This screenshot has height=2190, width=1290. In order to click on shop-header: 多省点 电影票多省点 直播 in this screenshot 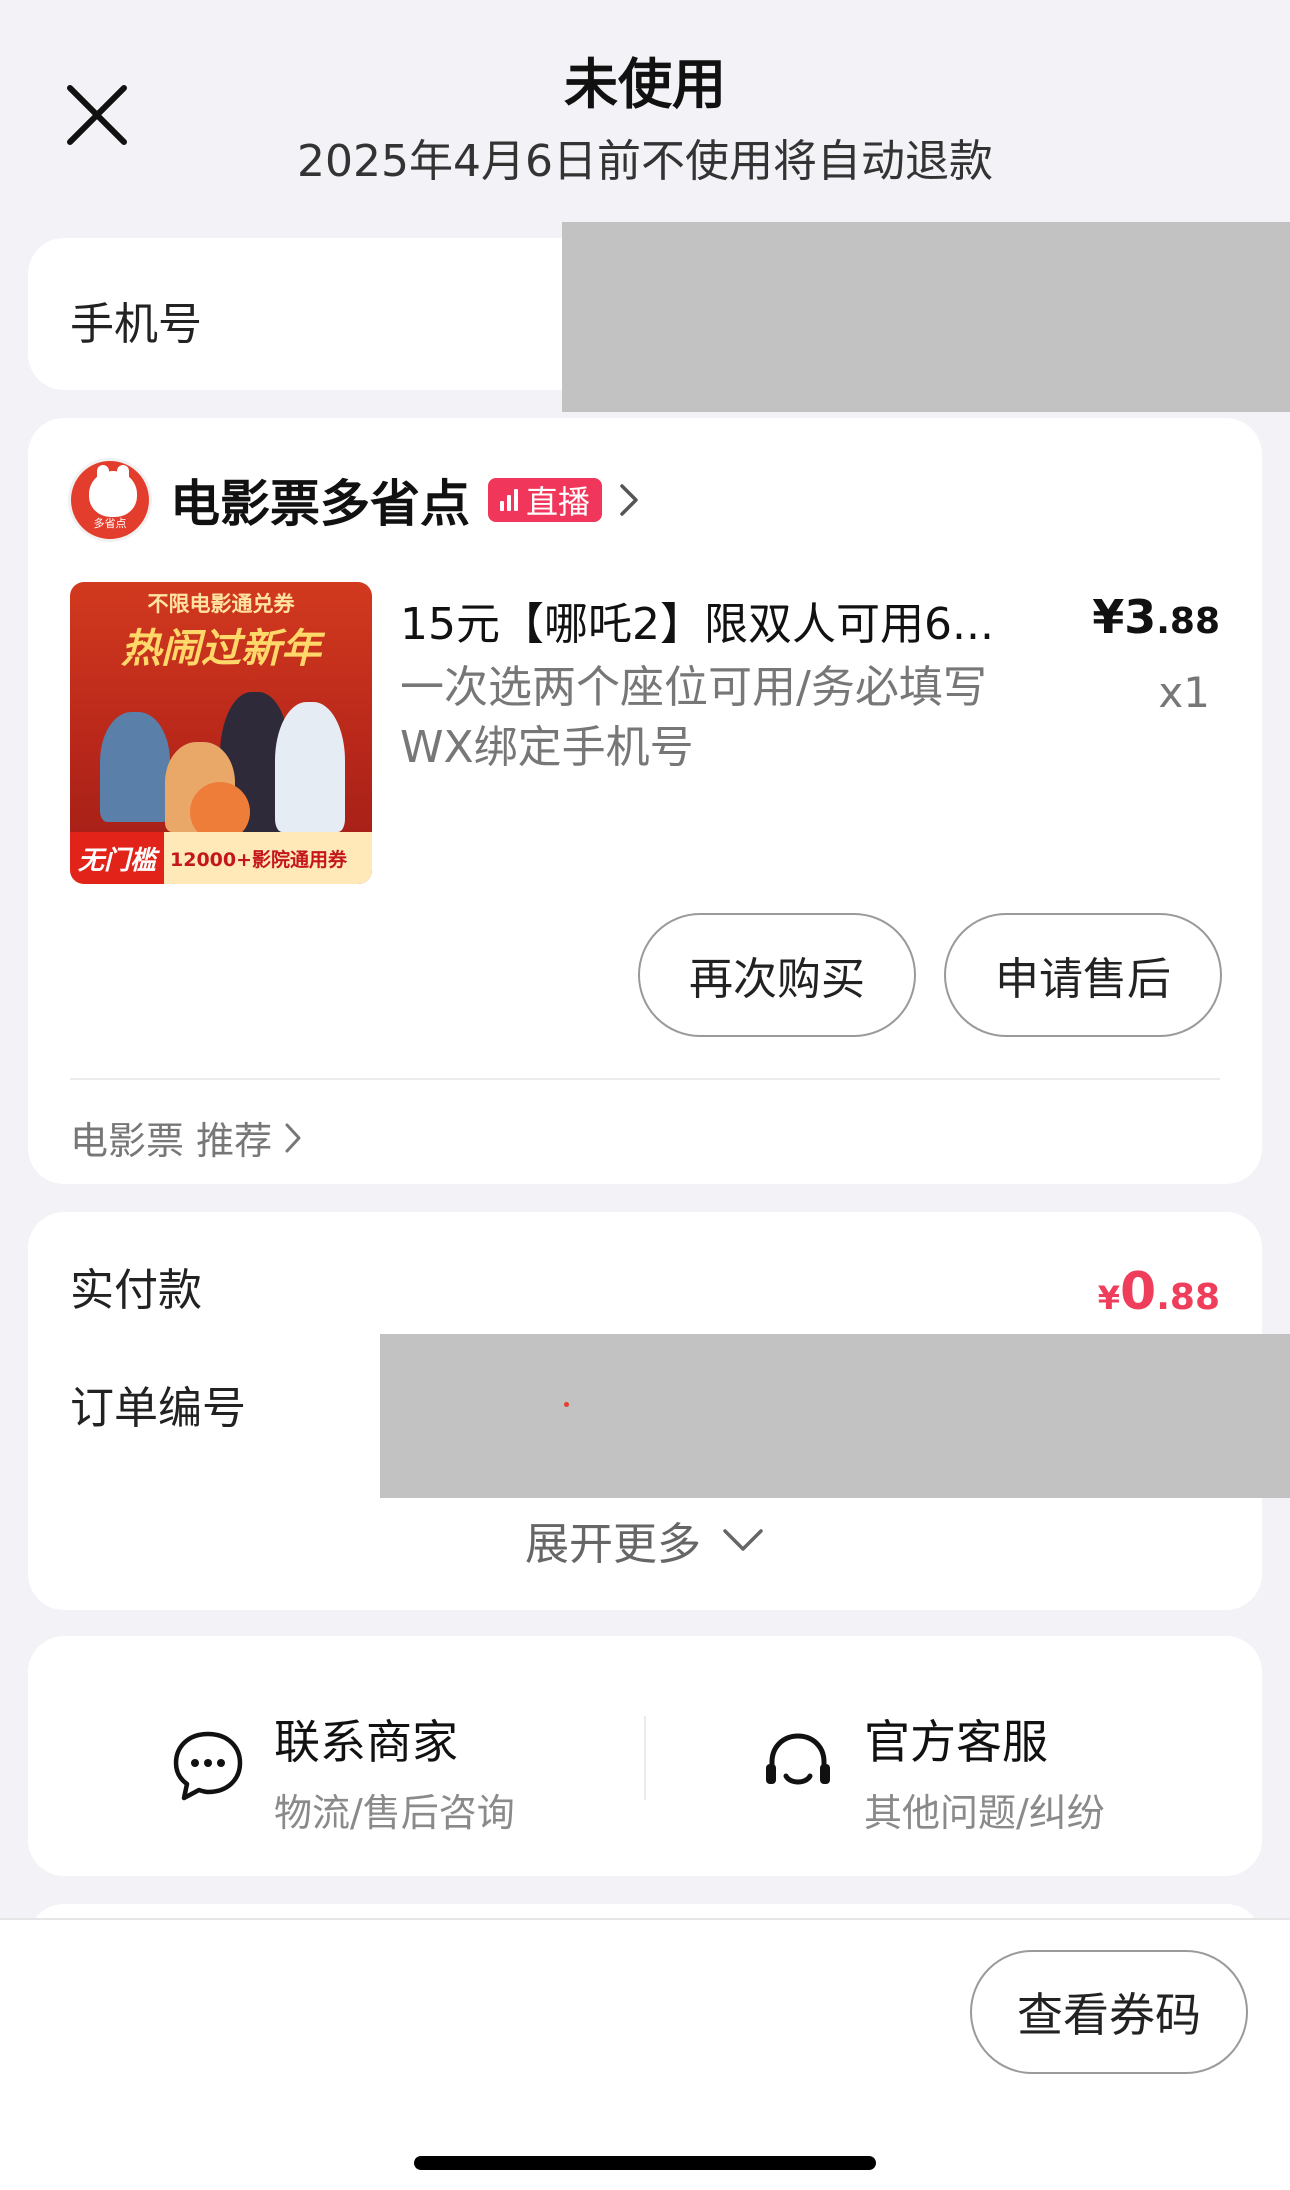, I will do `click(356, 500)`.